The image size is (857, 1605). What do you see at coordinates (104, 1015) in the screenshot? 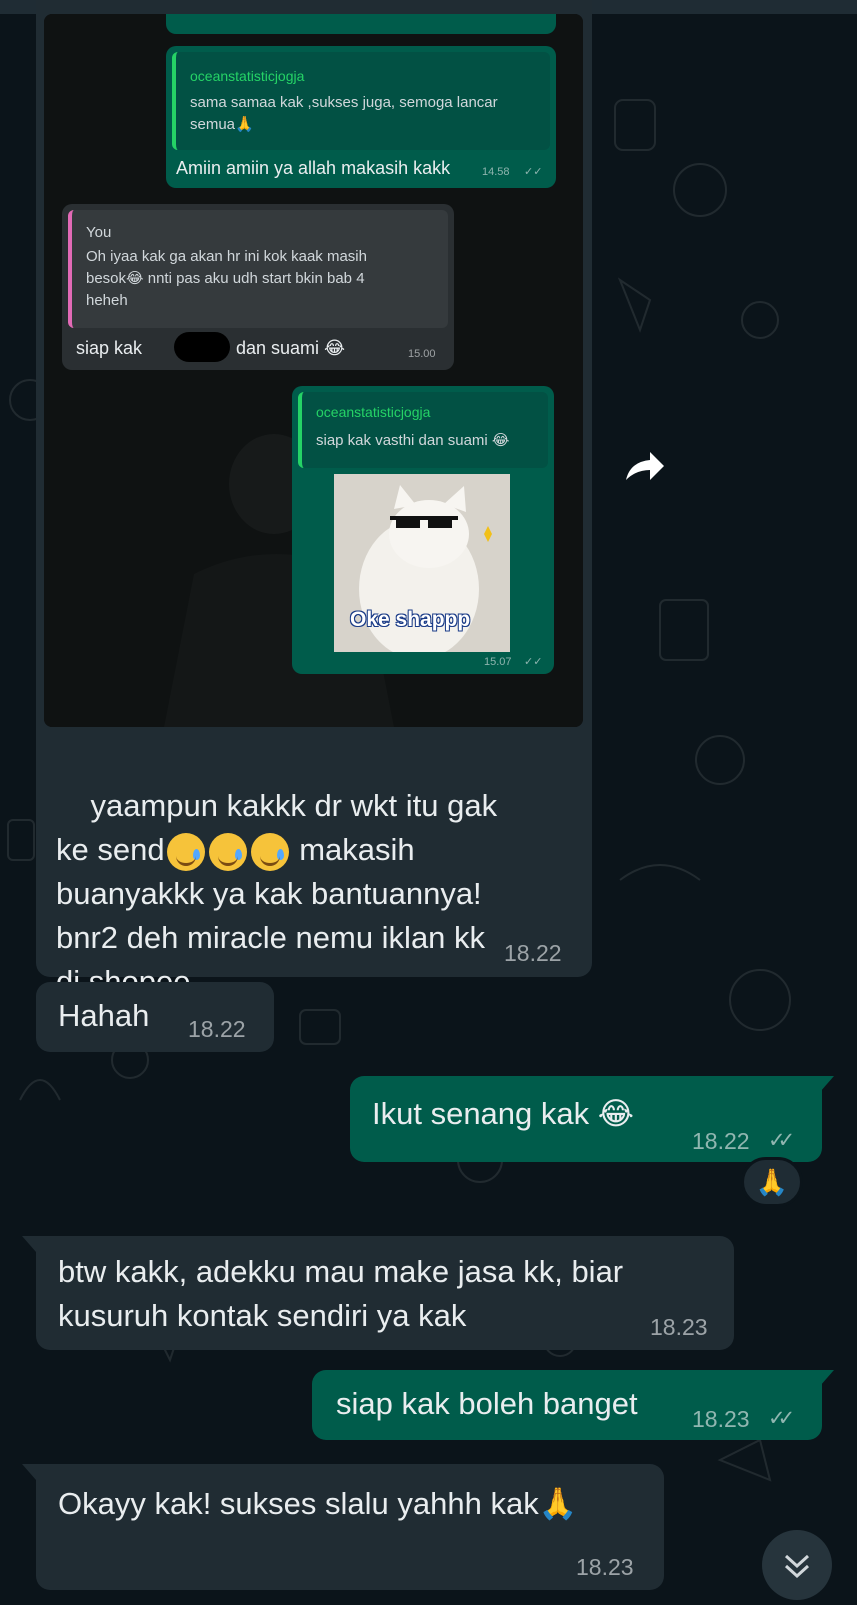
I see `message-text: Hahah` at bounding box center [104, 1015].